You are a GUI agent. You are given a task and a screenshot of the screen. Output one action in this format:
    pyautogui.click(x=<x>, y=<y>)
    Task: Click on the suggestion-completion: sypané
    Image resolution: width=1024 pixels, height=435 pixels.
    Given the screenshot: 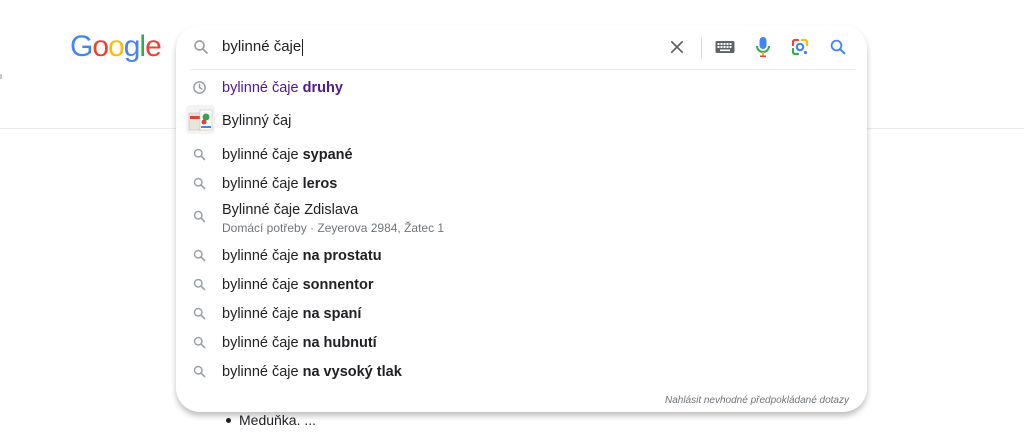 What is the action you would take?
    pyautogui.click(x=327, y=154)
    